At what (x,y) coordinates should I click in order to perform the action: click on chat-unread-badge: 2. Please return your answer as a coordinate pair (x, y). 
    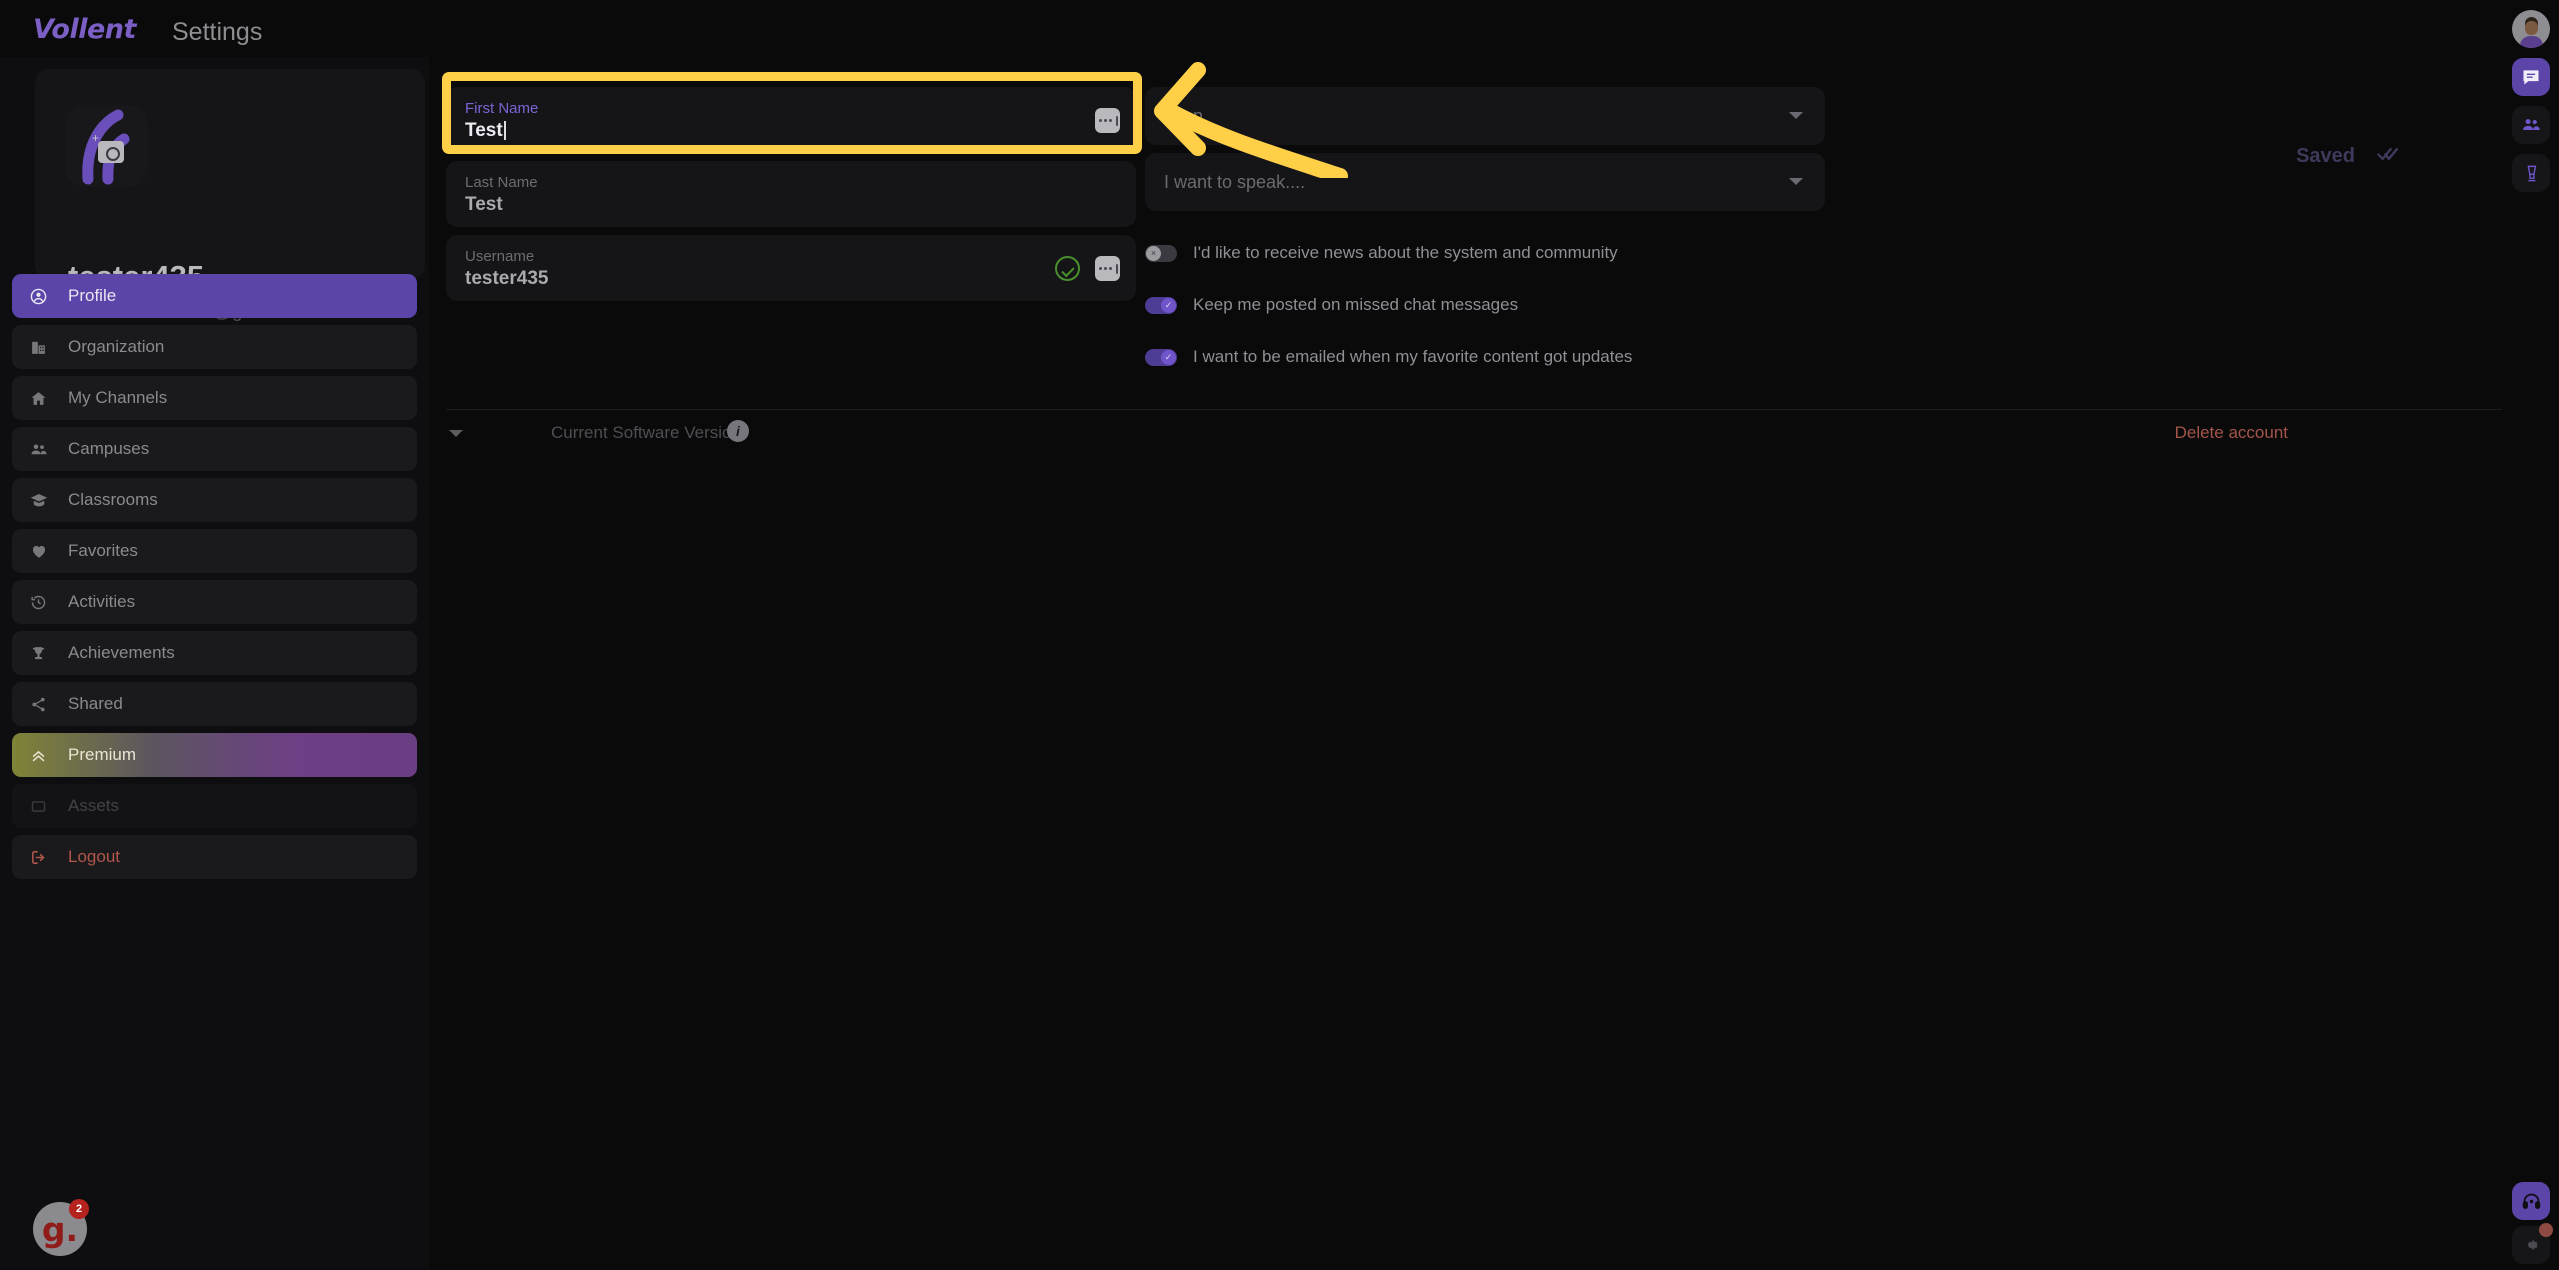
    Looking at the image, I should click on (79, 1209).